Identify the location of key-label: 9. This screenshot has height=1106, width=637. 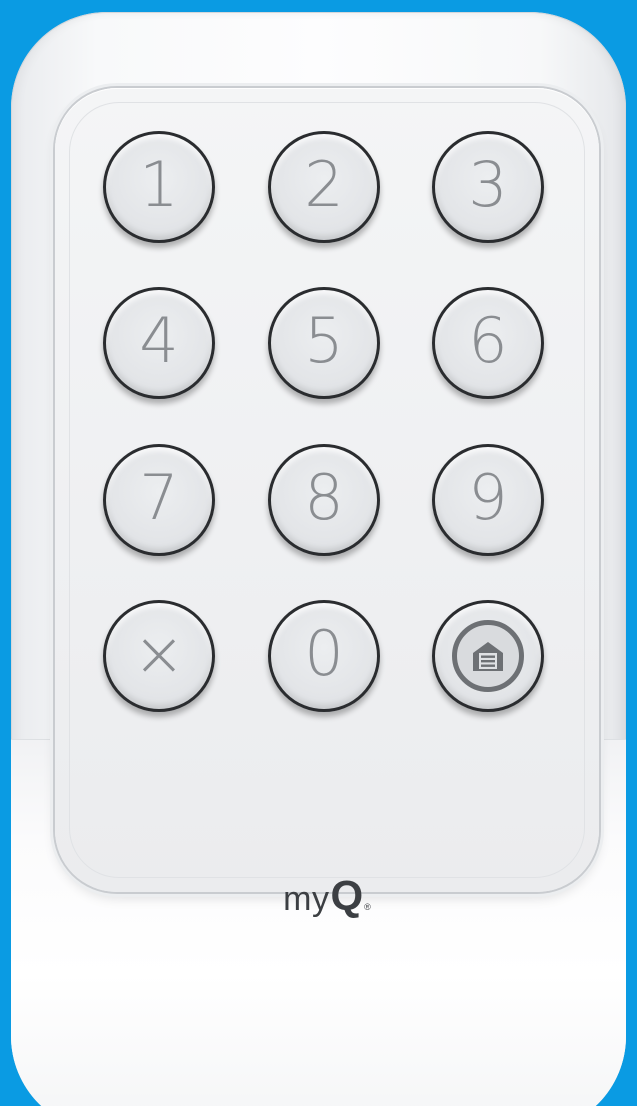
(488, 497).